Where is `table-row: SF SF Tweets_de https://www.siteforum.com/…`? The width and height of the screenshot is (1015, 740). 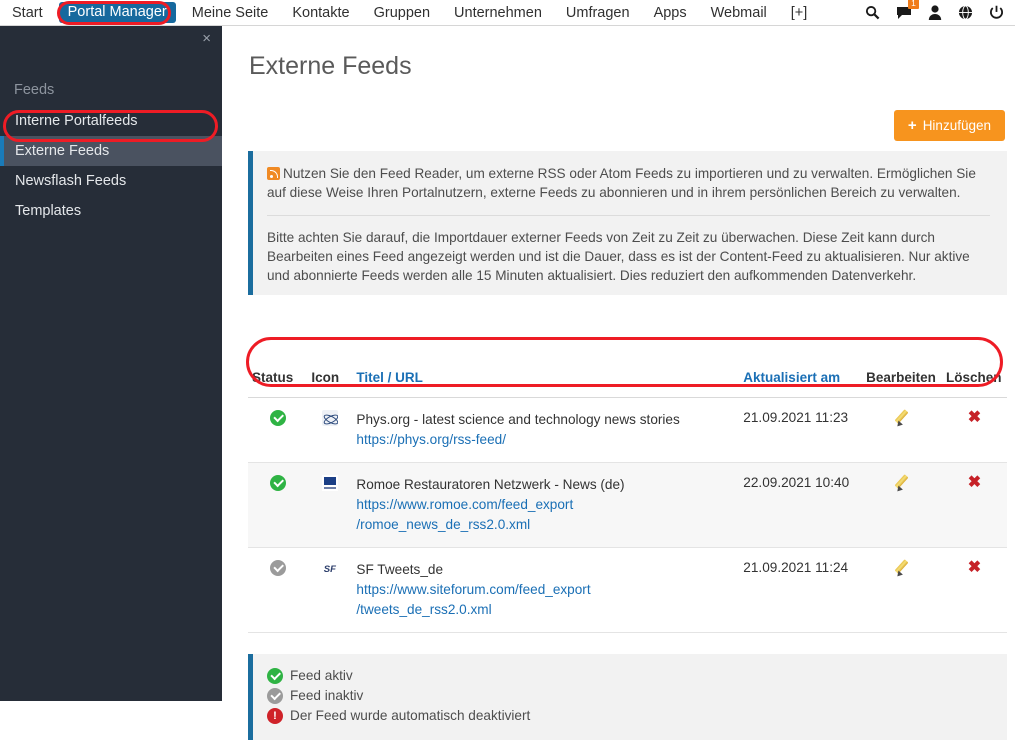
table-row: SF SF Tweets_de https://www.siteforum.com/… is located at coordinates (627, 590).